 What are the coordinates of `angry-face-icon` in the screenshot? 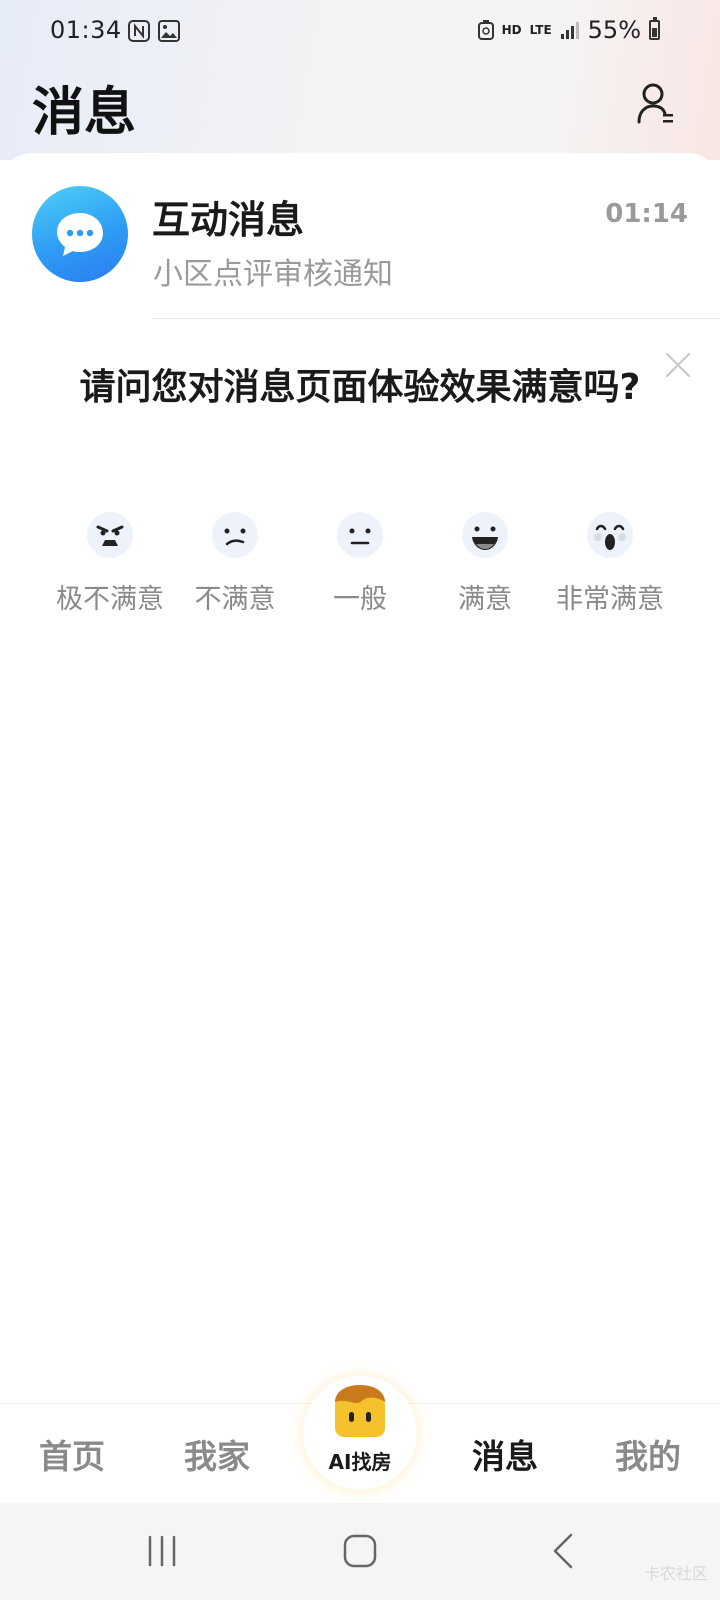 It's located at (110, 535).